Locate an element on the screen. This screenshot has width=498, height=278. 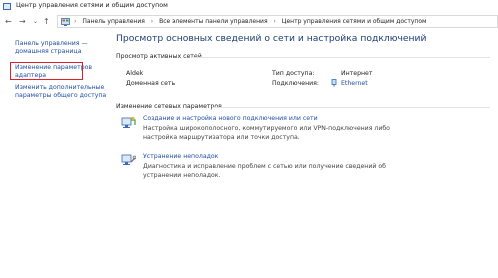
breadcrumb-arrow: › is located at coordinates (75, 21).